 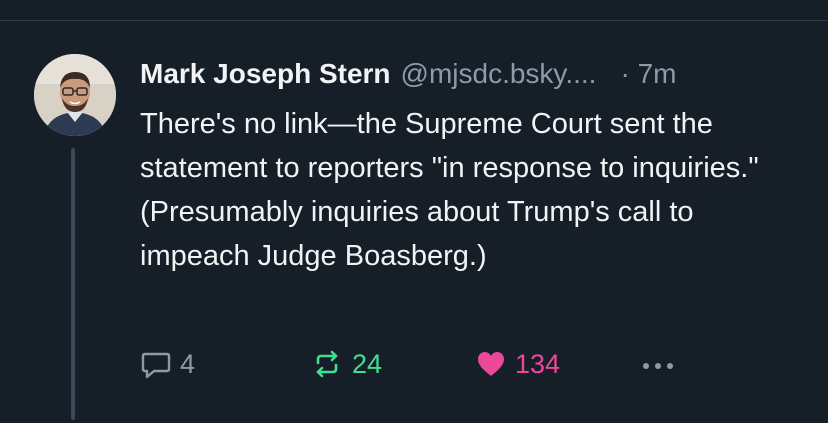 I want to click on reply-count: 4, so click(x=188, y=363).